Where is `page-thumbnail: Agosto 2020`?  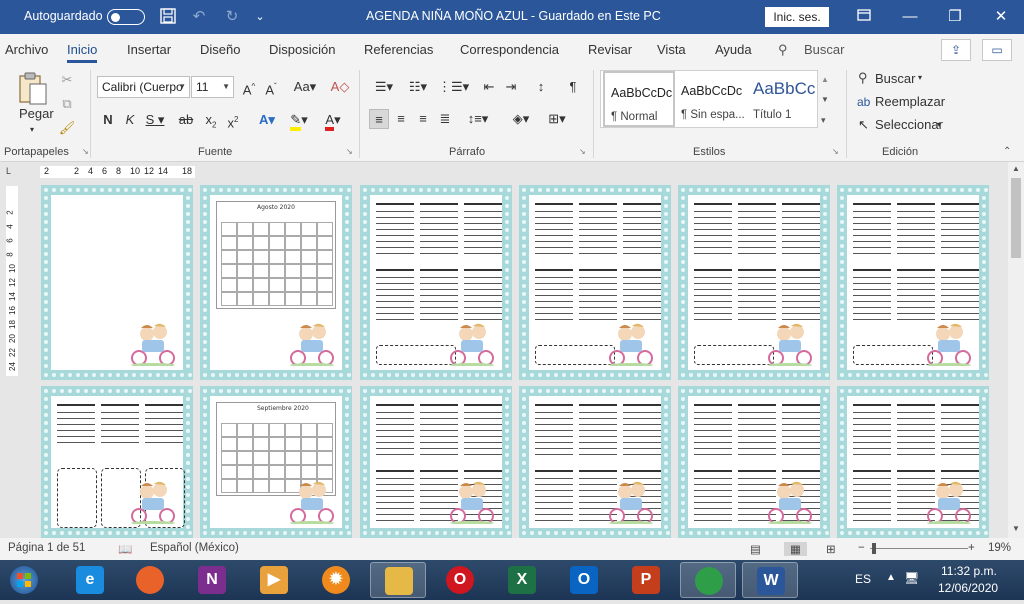 page-thumbnail: Agosto 2020 is located at coordinates (276, 282).